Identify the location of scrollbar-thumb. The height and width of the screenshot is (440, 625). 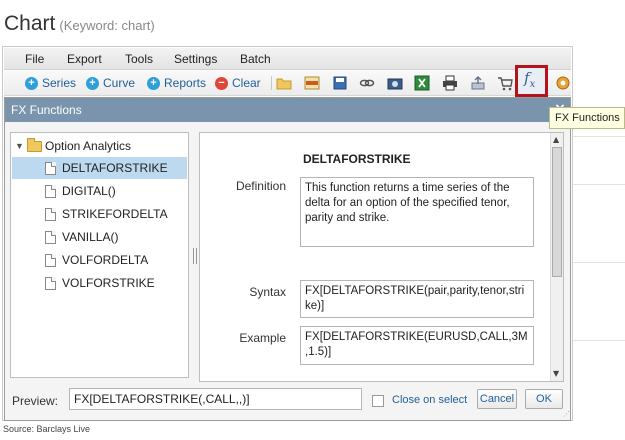
(557, 212).